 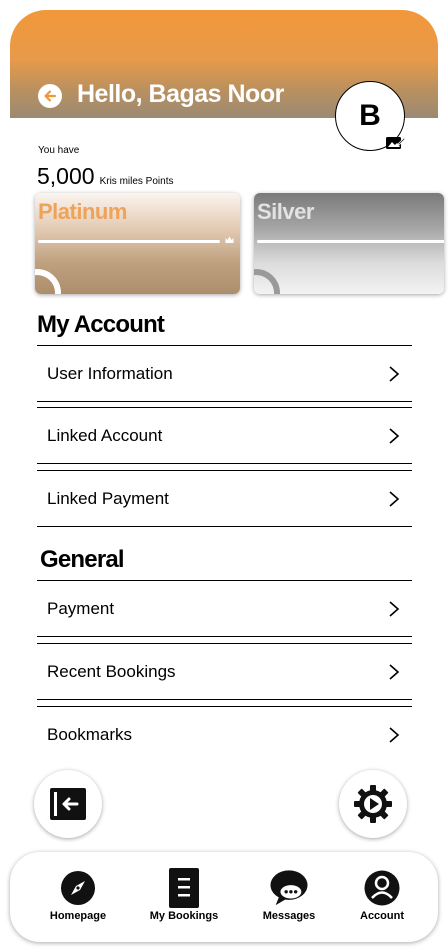 I want to click on back-button, so click(x=50, y=96).